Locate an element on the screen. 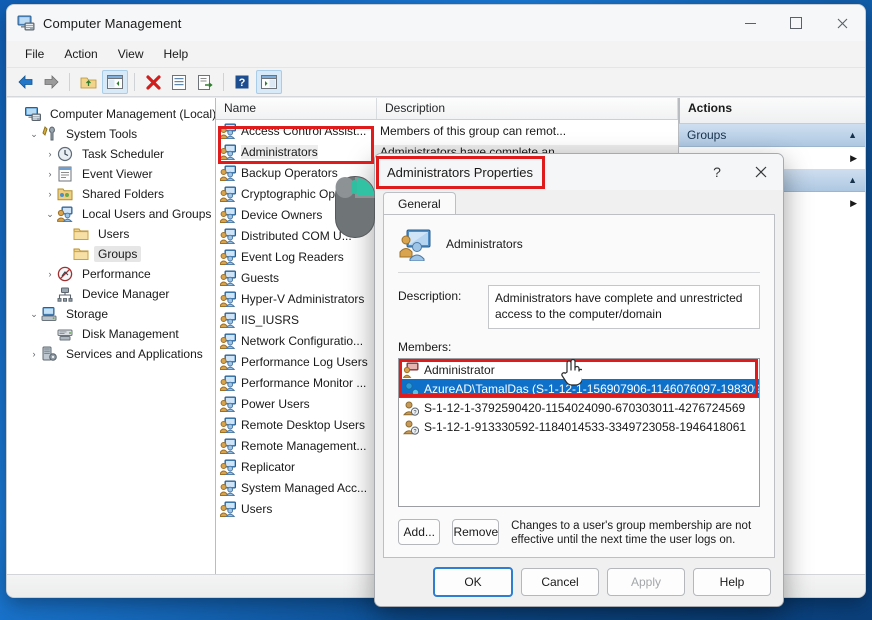 This screenshot has width=872, height=620. tree-item-performance: › Performance is located at coordinates (111, 274).